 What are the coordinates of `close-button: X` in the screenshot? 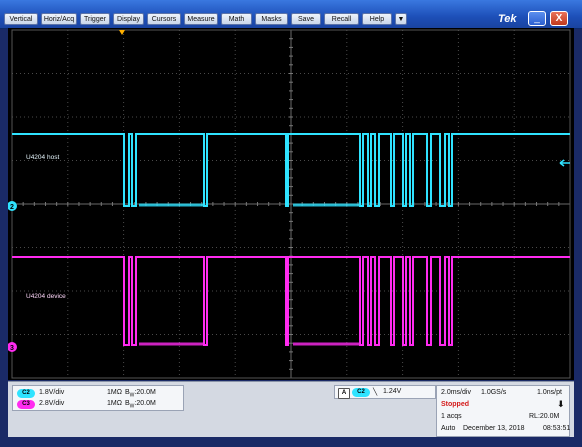 It's located at (559, 18).